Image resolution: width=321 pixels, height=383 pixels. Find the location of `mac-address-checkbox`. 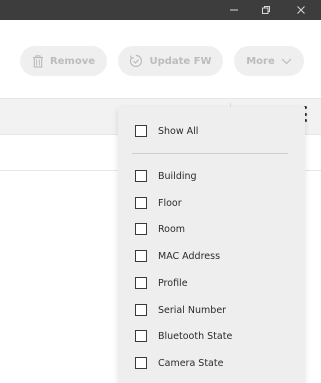

mac-address-checkbox is located at coordinates (141, 256).